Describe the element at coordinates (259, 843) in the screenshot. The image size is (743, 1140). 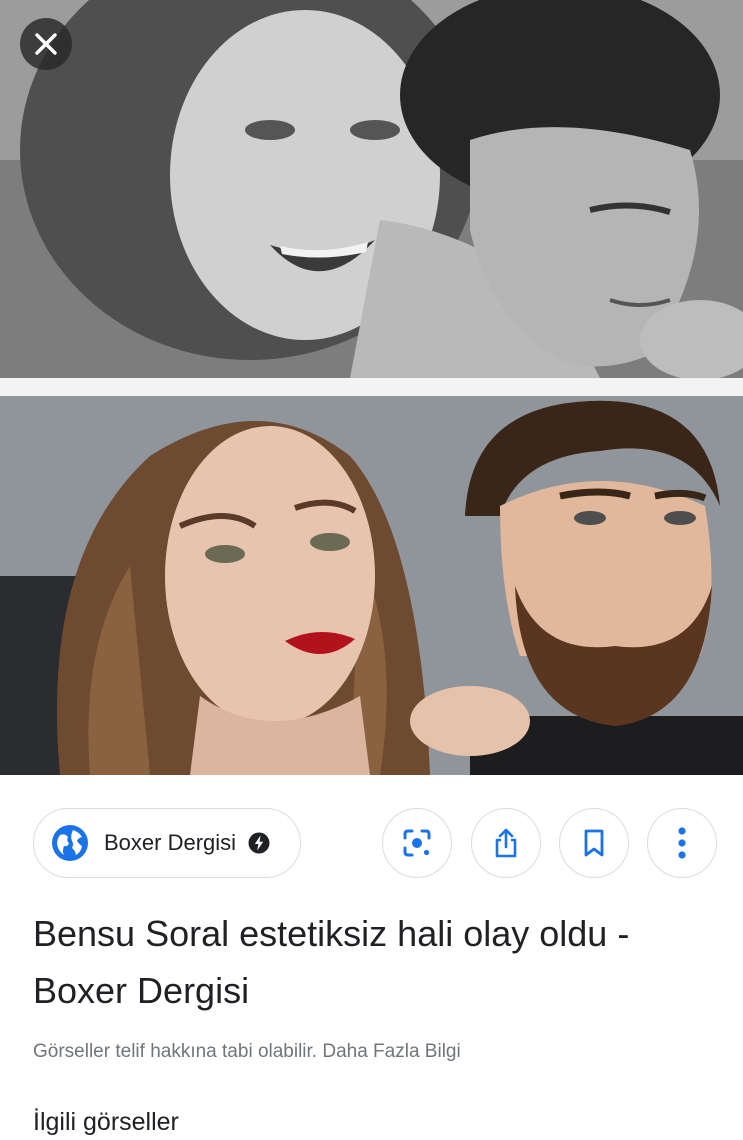
I see `amp-lightning-icon` at that location.